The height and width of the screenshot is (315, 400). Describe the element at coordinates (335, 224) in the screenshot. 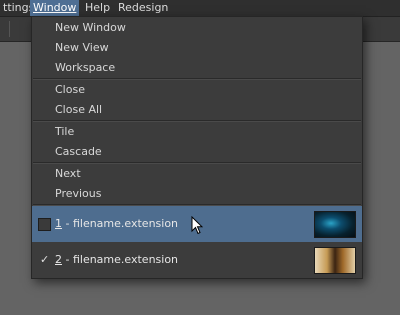

I see `ocean-eye-image-thumbnail` at that location.